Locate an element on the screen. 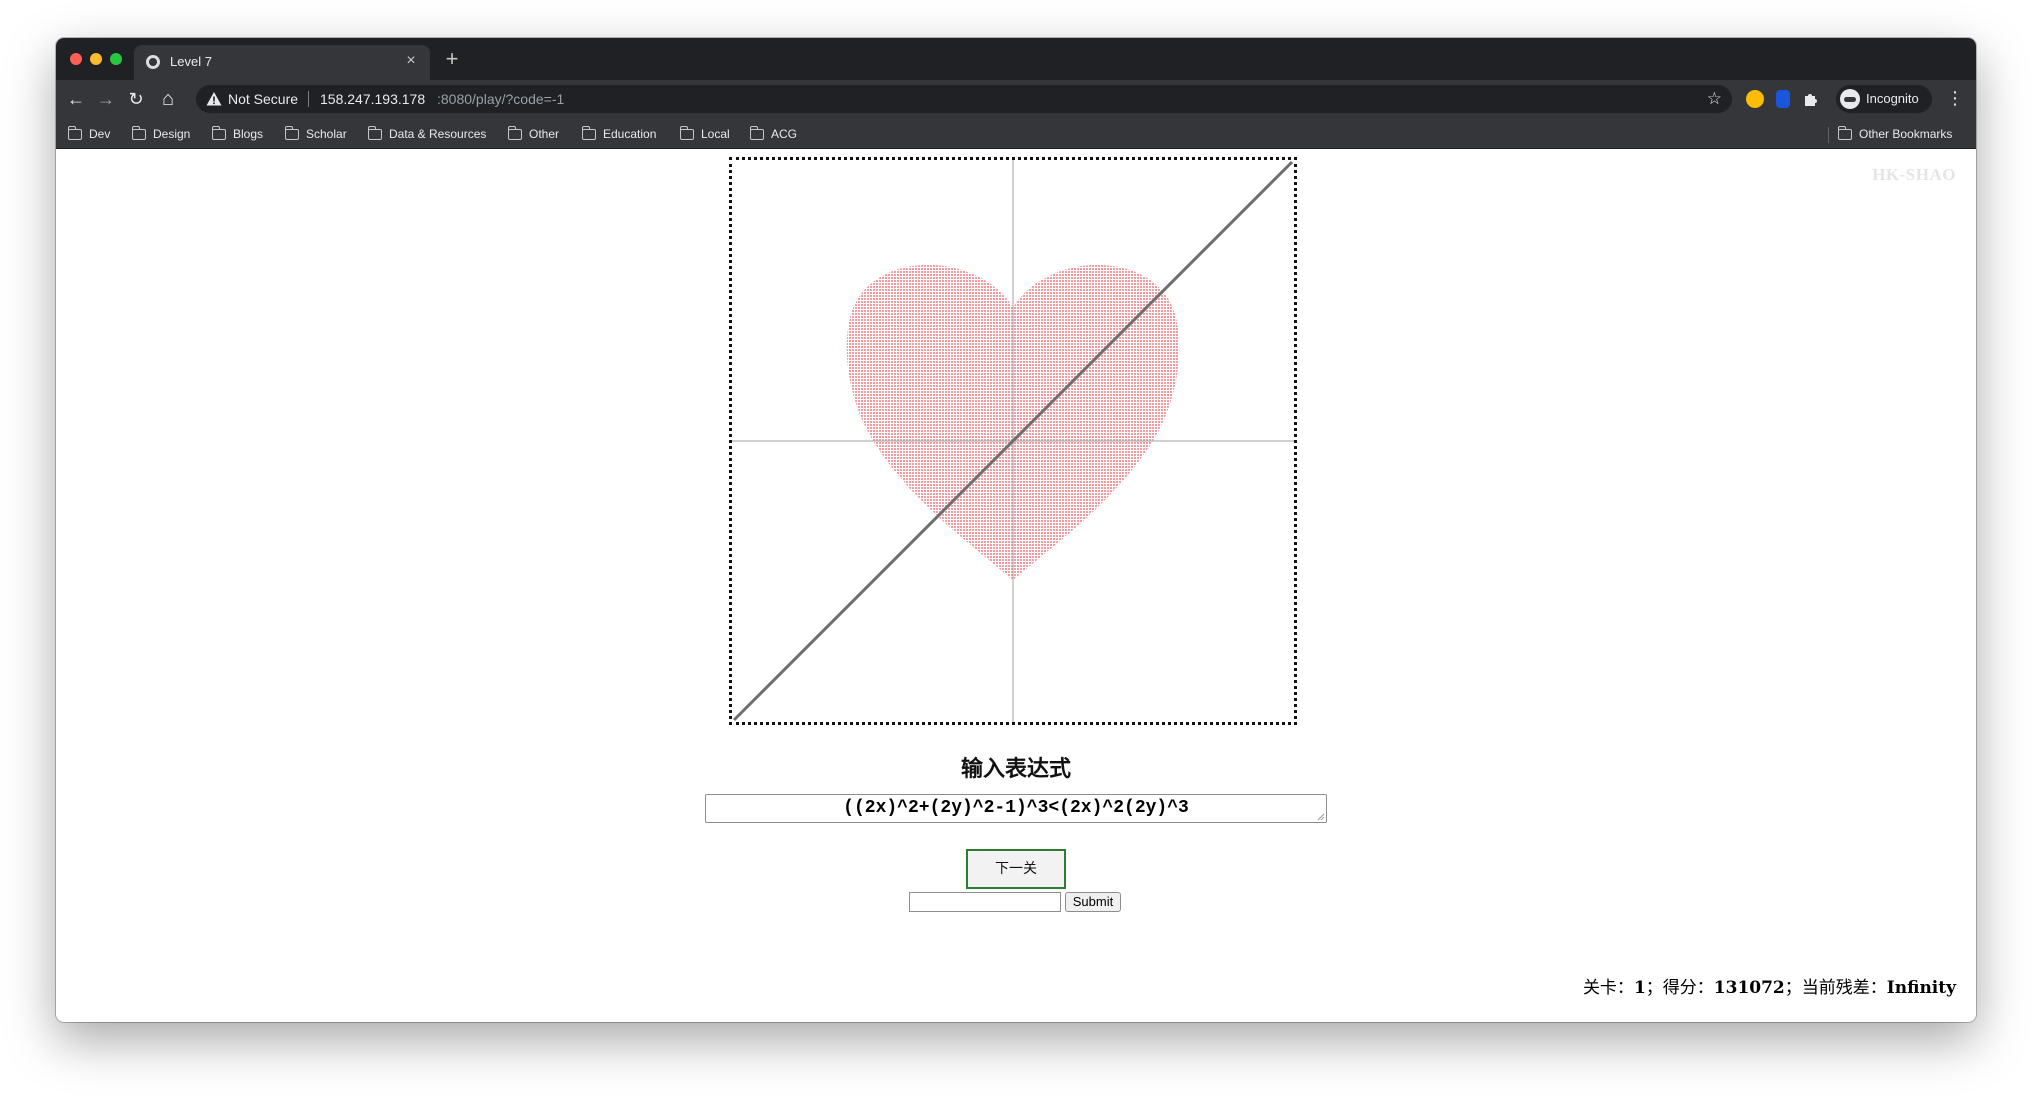  bookmark-label: Scholar is located at coordinates (326, 134).